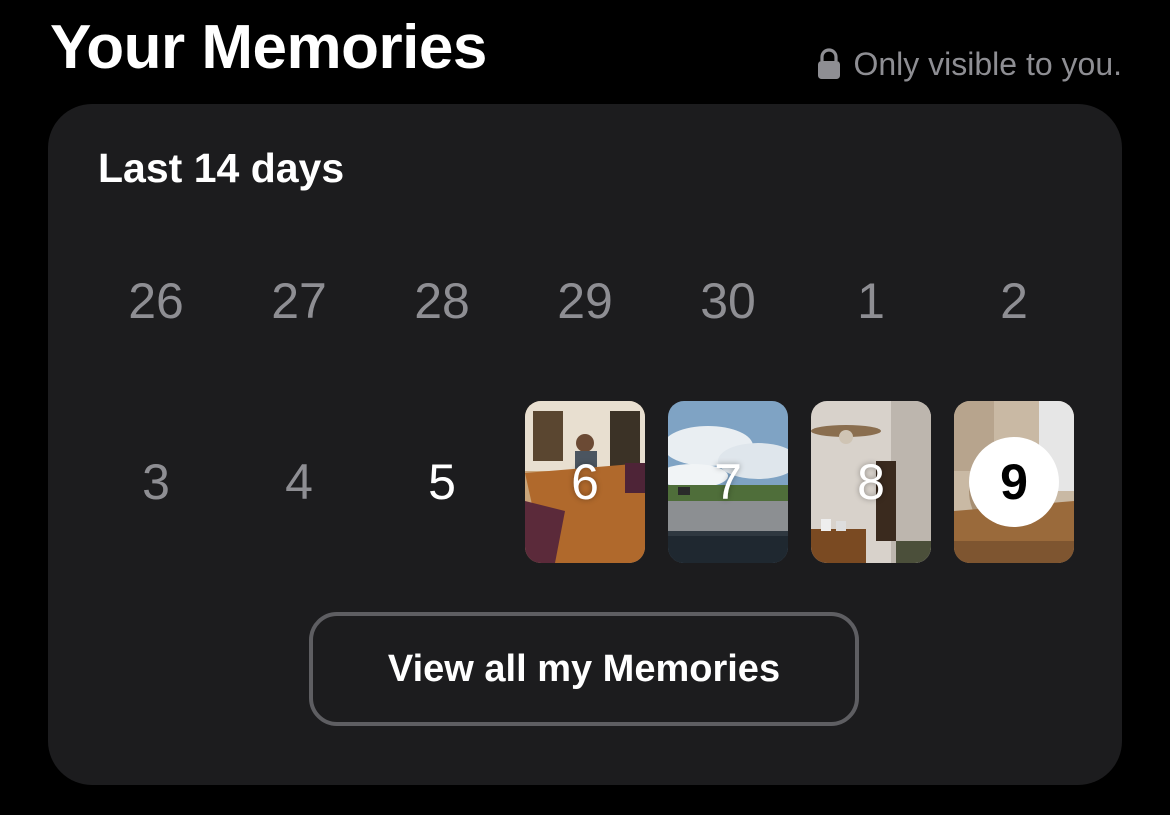 Image resolution: width=1170 pixels, height=815 pixels. I want to click on day-number: 27, so click(299, 301).